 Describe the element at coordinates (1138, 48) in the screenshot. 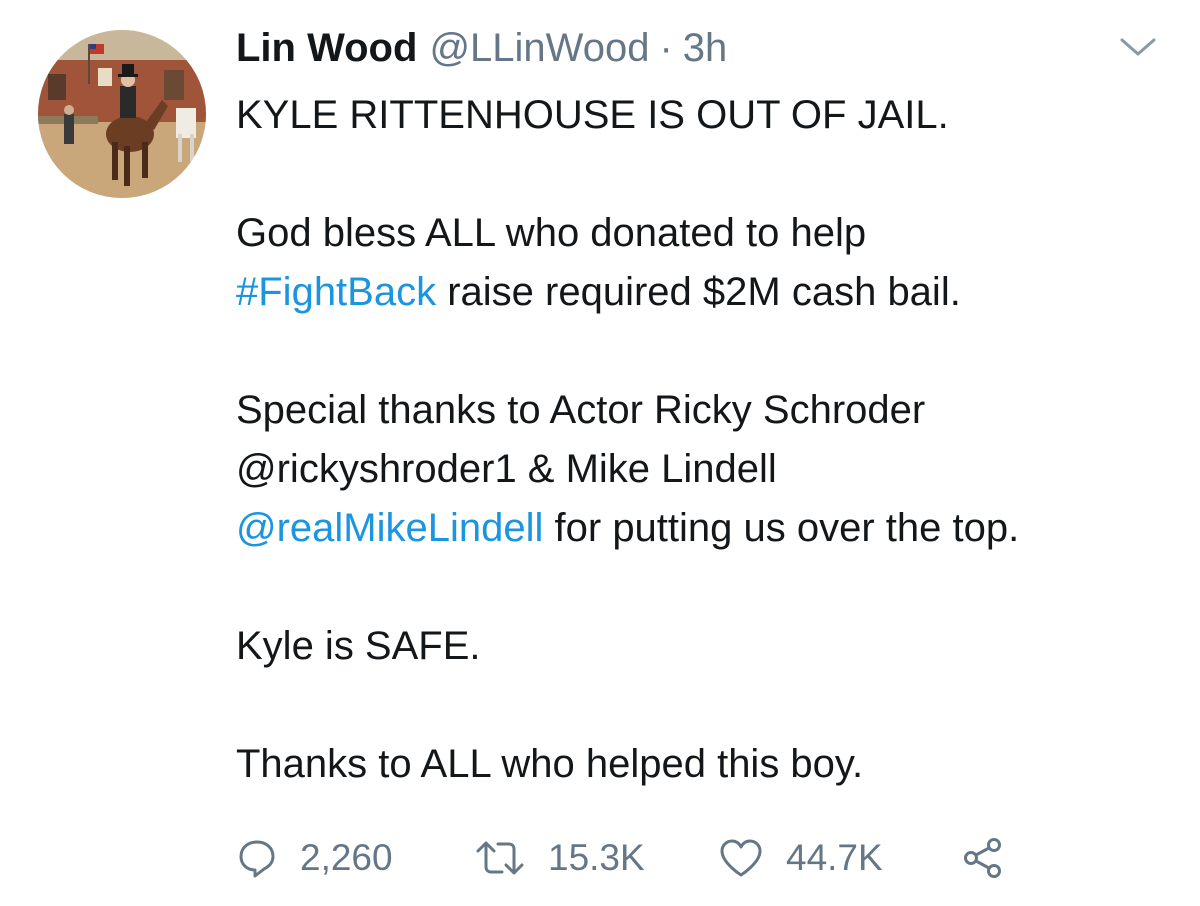

I see `chevron-down-icon` at that location.